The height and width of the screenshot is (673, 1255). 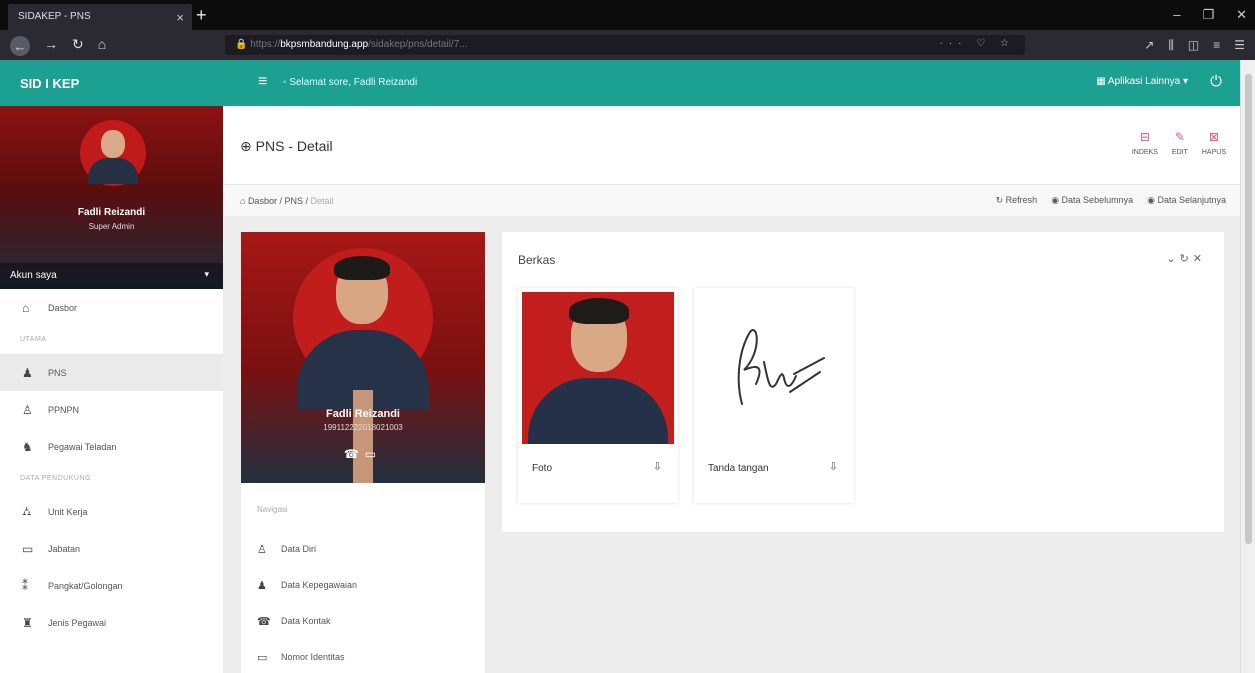 I want to click on account-label: Akun saya, so click(x=33, y=275).